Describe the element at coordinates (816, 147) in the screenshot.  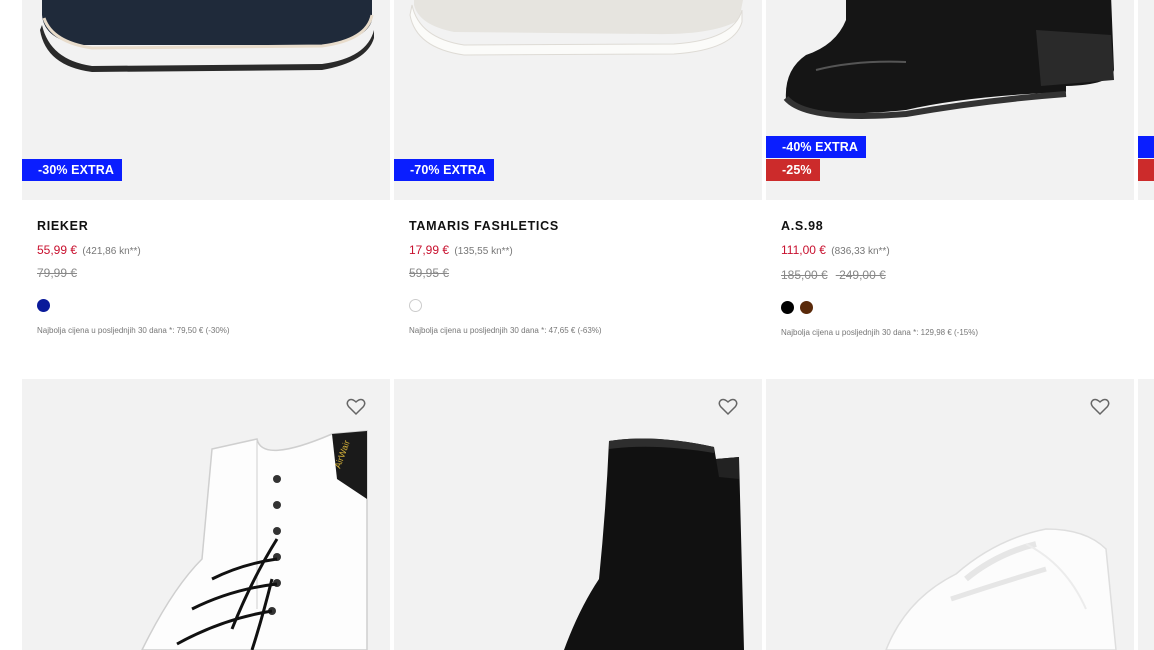
I see `extra-discount-badge: -40% EXTRA` at that location.